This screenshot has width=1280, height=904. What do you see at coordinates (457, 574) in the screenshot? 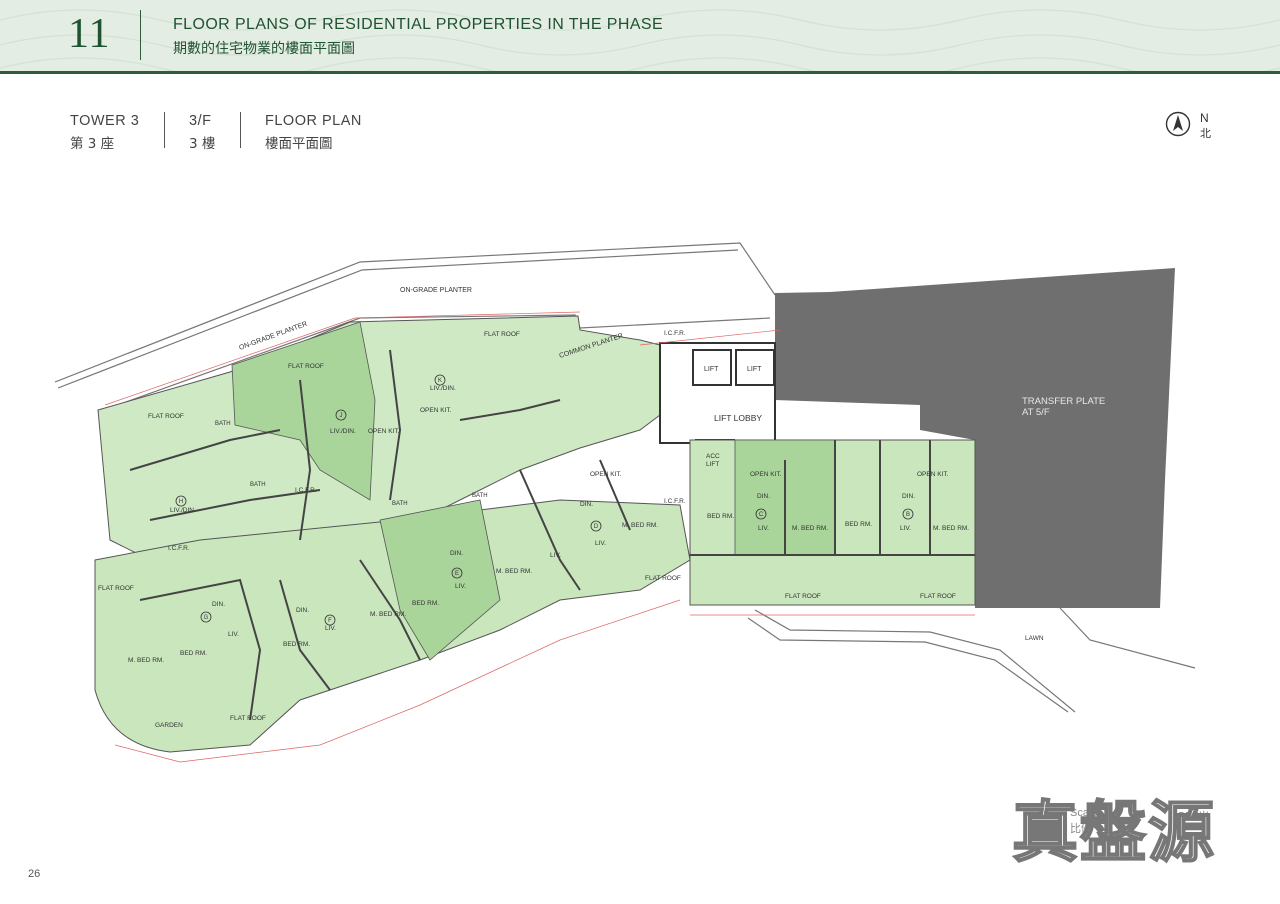
I see `unit-letter: E` at bounding box center [457, 574].